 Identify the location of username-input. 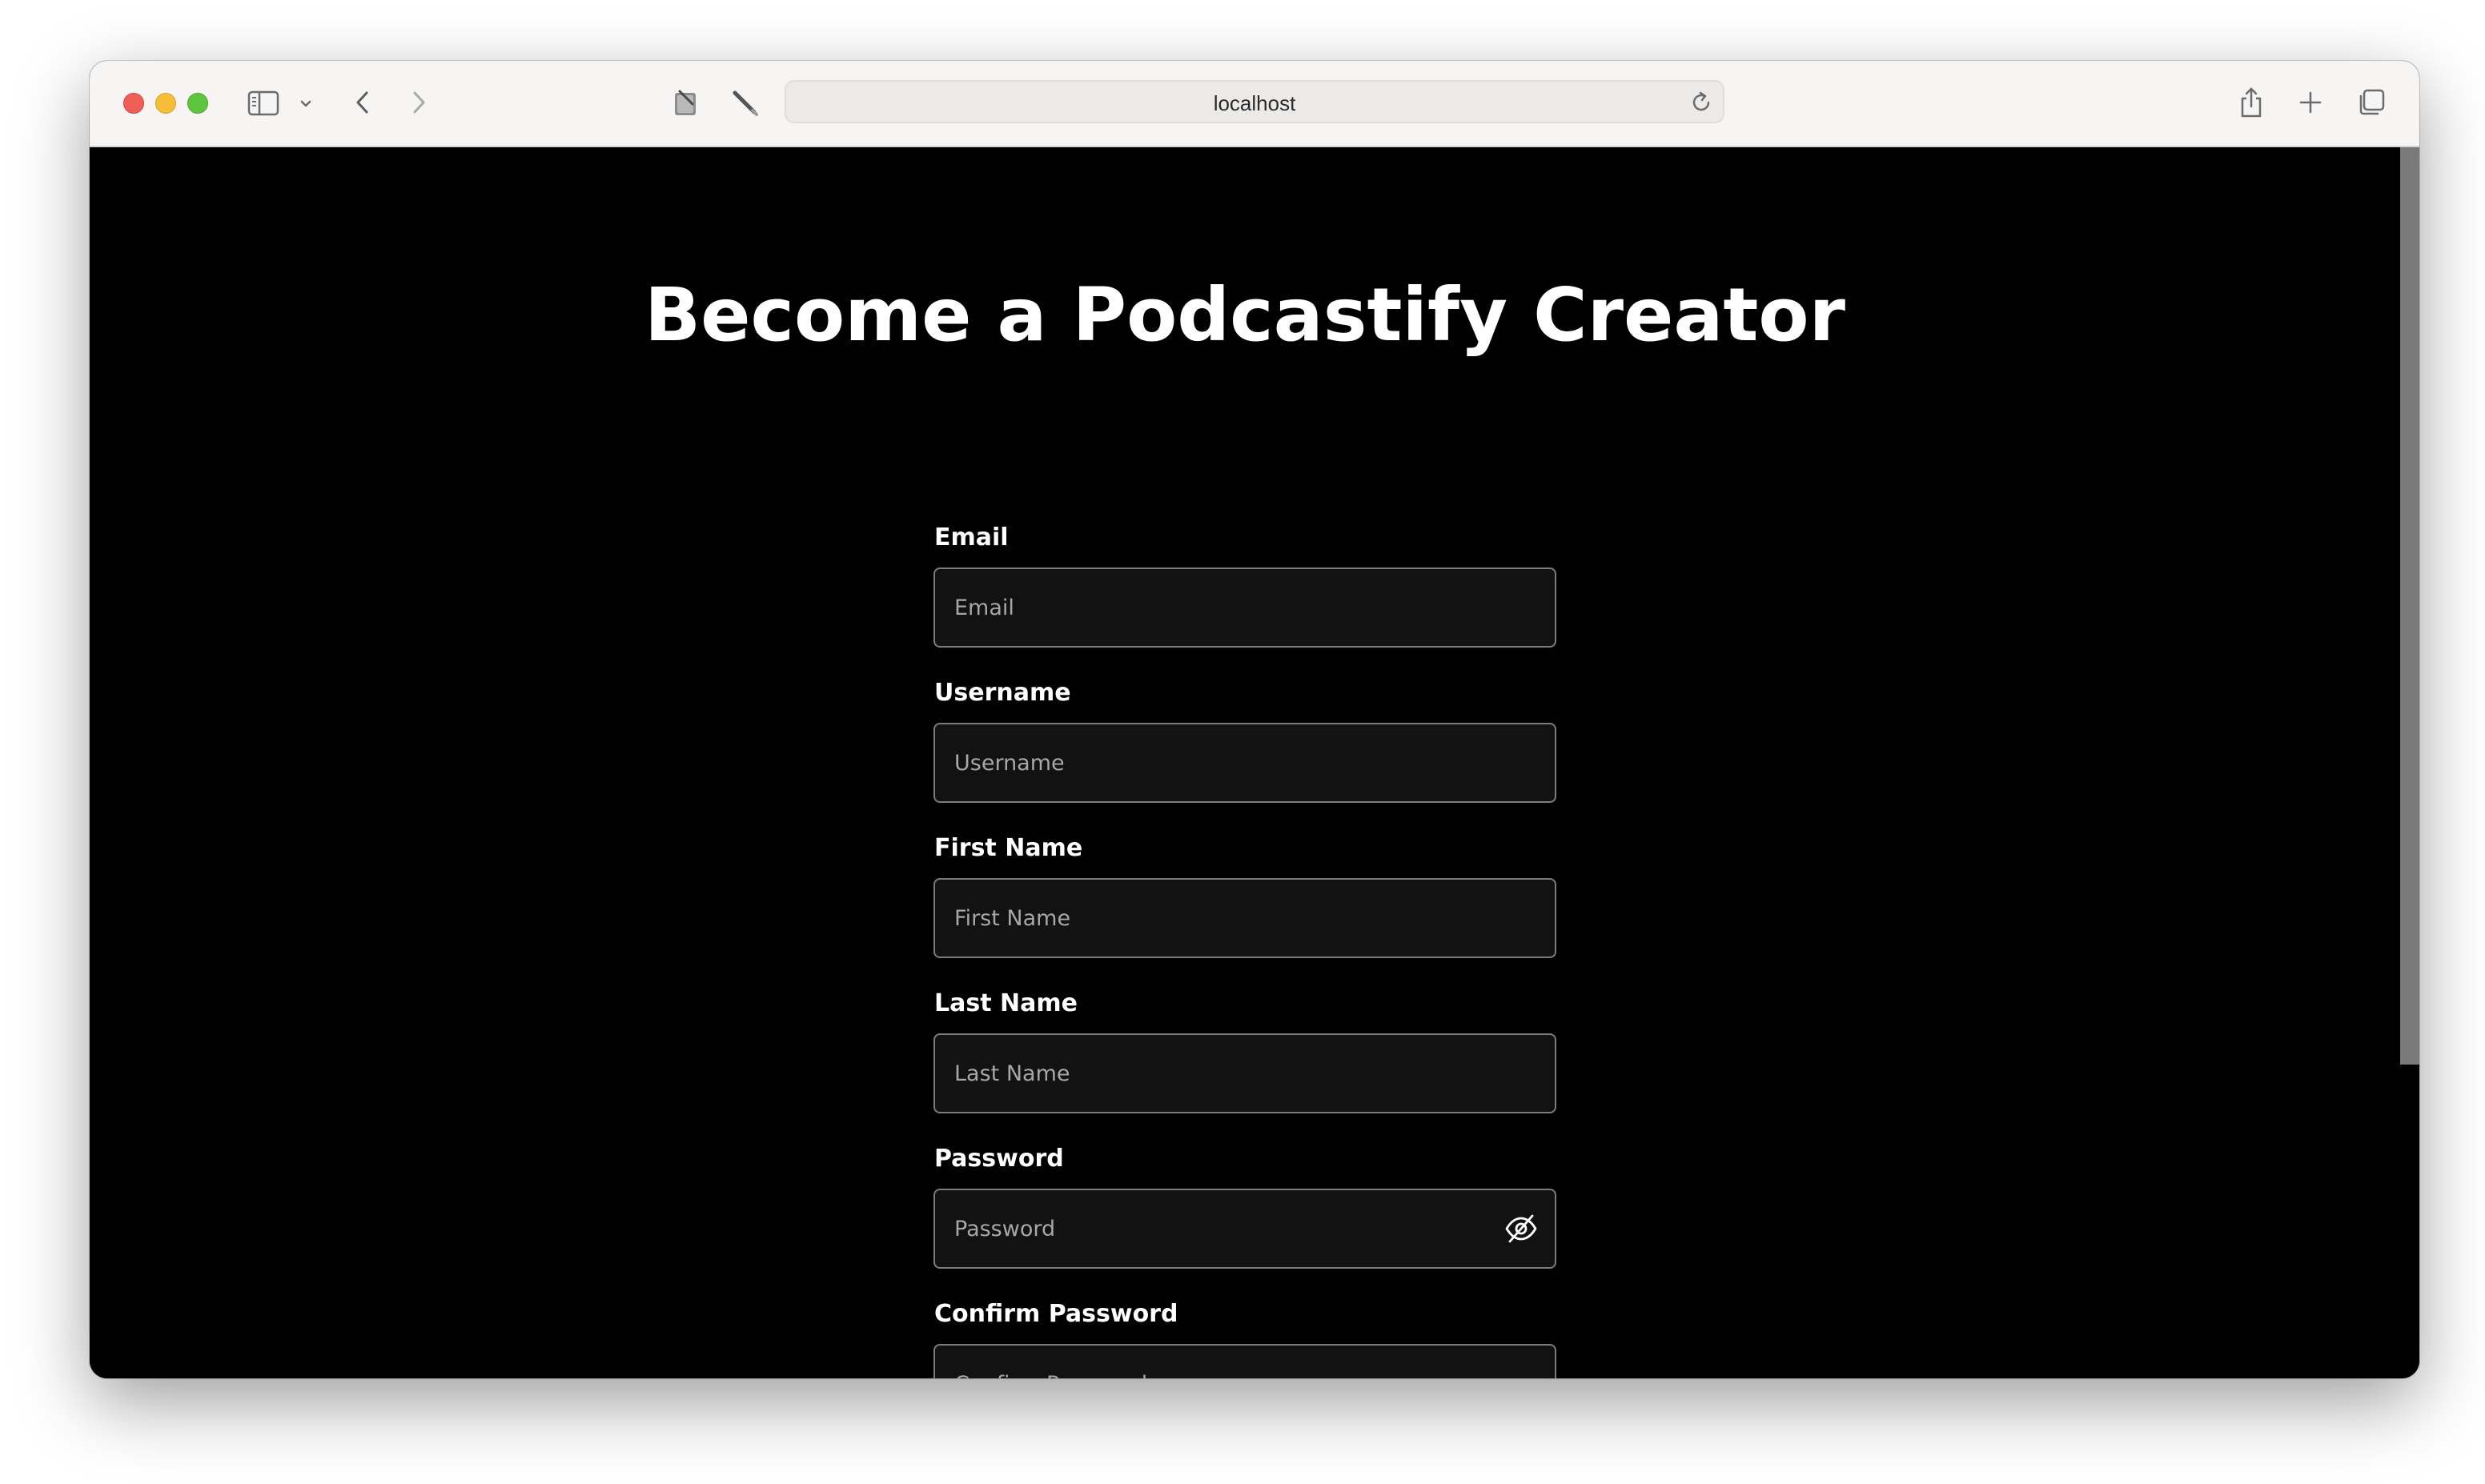
(1226, 762).